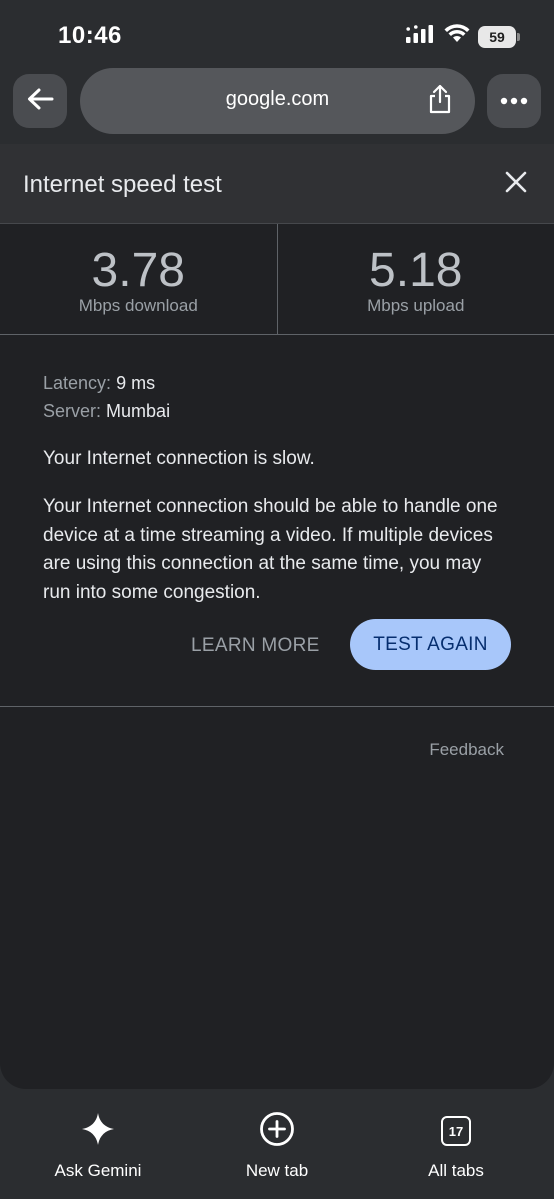 The height and width of the screenshot is (1199, 554). Describe the element at coordinates (136, 383) in the screenshot. I see `latency-value: 9 ms` at that location.